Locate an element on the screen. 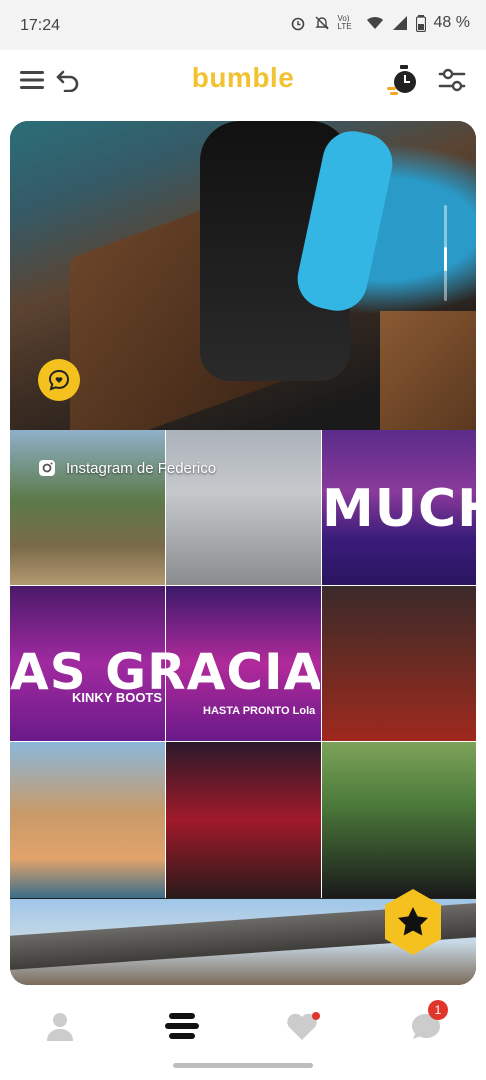 Image resolution: width=486 pixels, height=1080 pixels. photo-text-as-gracias: AS GRACIAS is located at coordinates (165, 672).